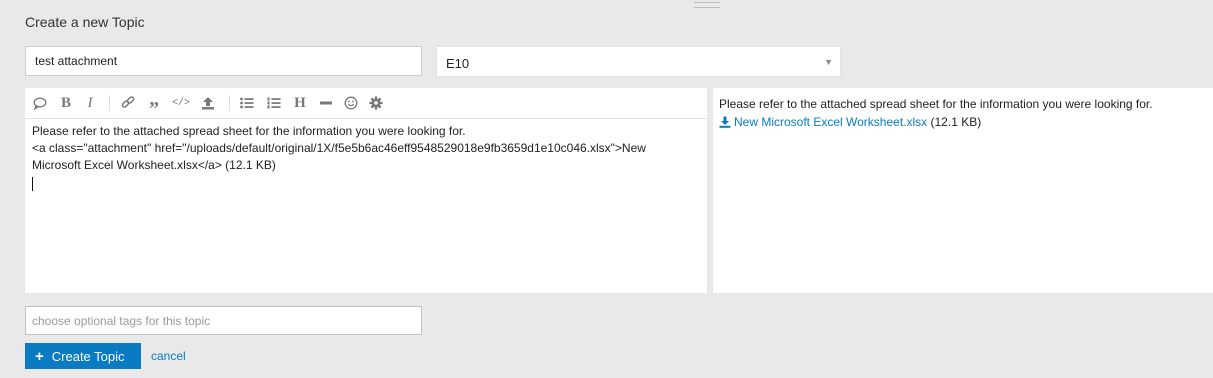 The height and width of the screenshot is (378, 1213). Describe the element at coordinates (40, 103) in the screenshot. I see `speech-bubble-icon` at that location.